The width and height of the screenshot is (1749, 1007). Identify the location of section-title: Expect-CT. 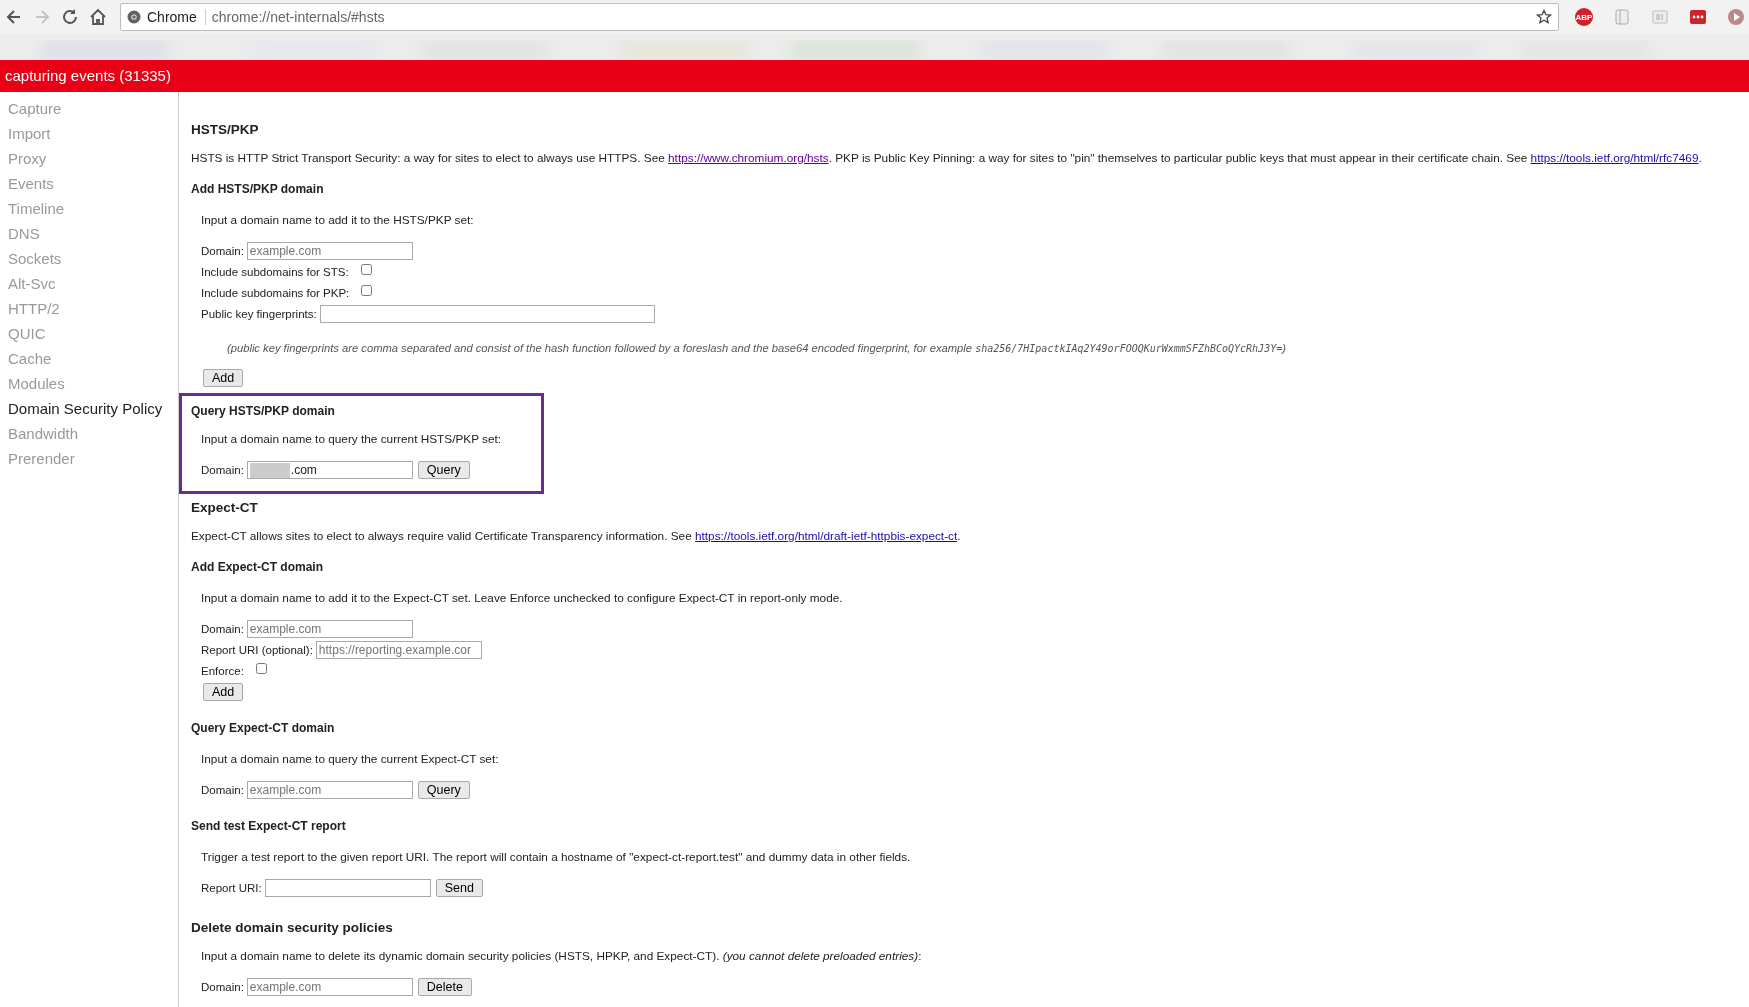
(225, 507).